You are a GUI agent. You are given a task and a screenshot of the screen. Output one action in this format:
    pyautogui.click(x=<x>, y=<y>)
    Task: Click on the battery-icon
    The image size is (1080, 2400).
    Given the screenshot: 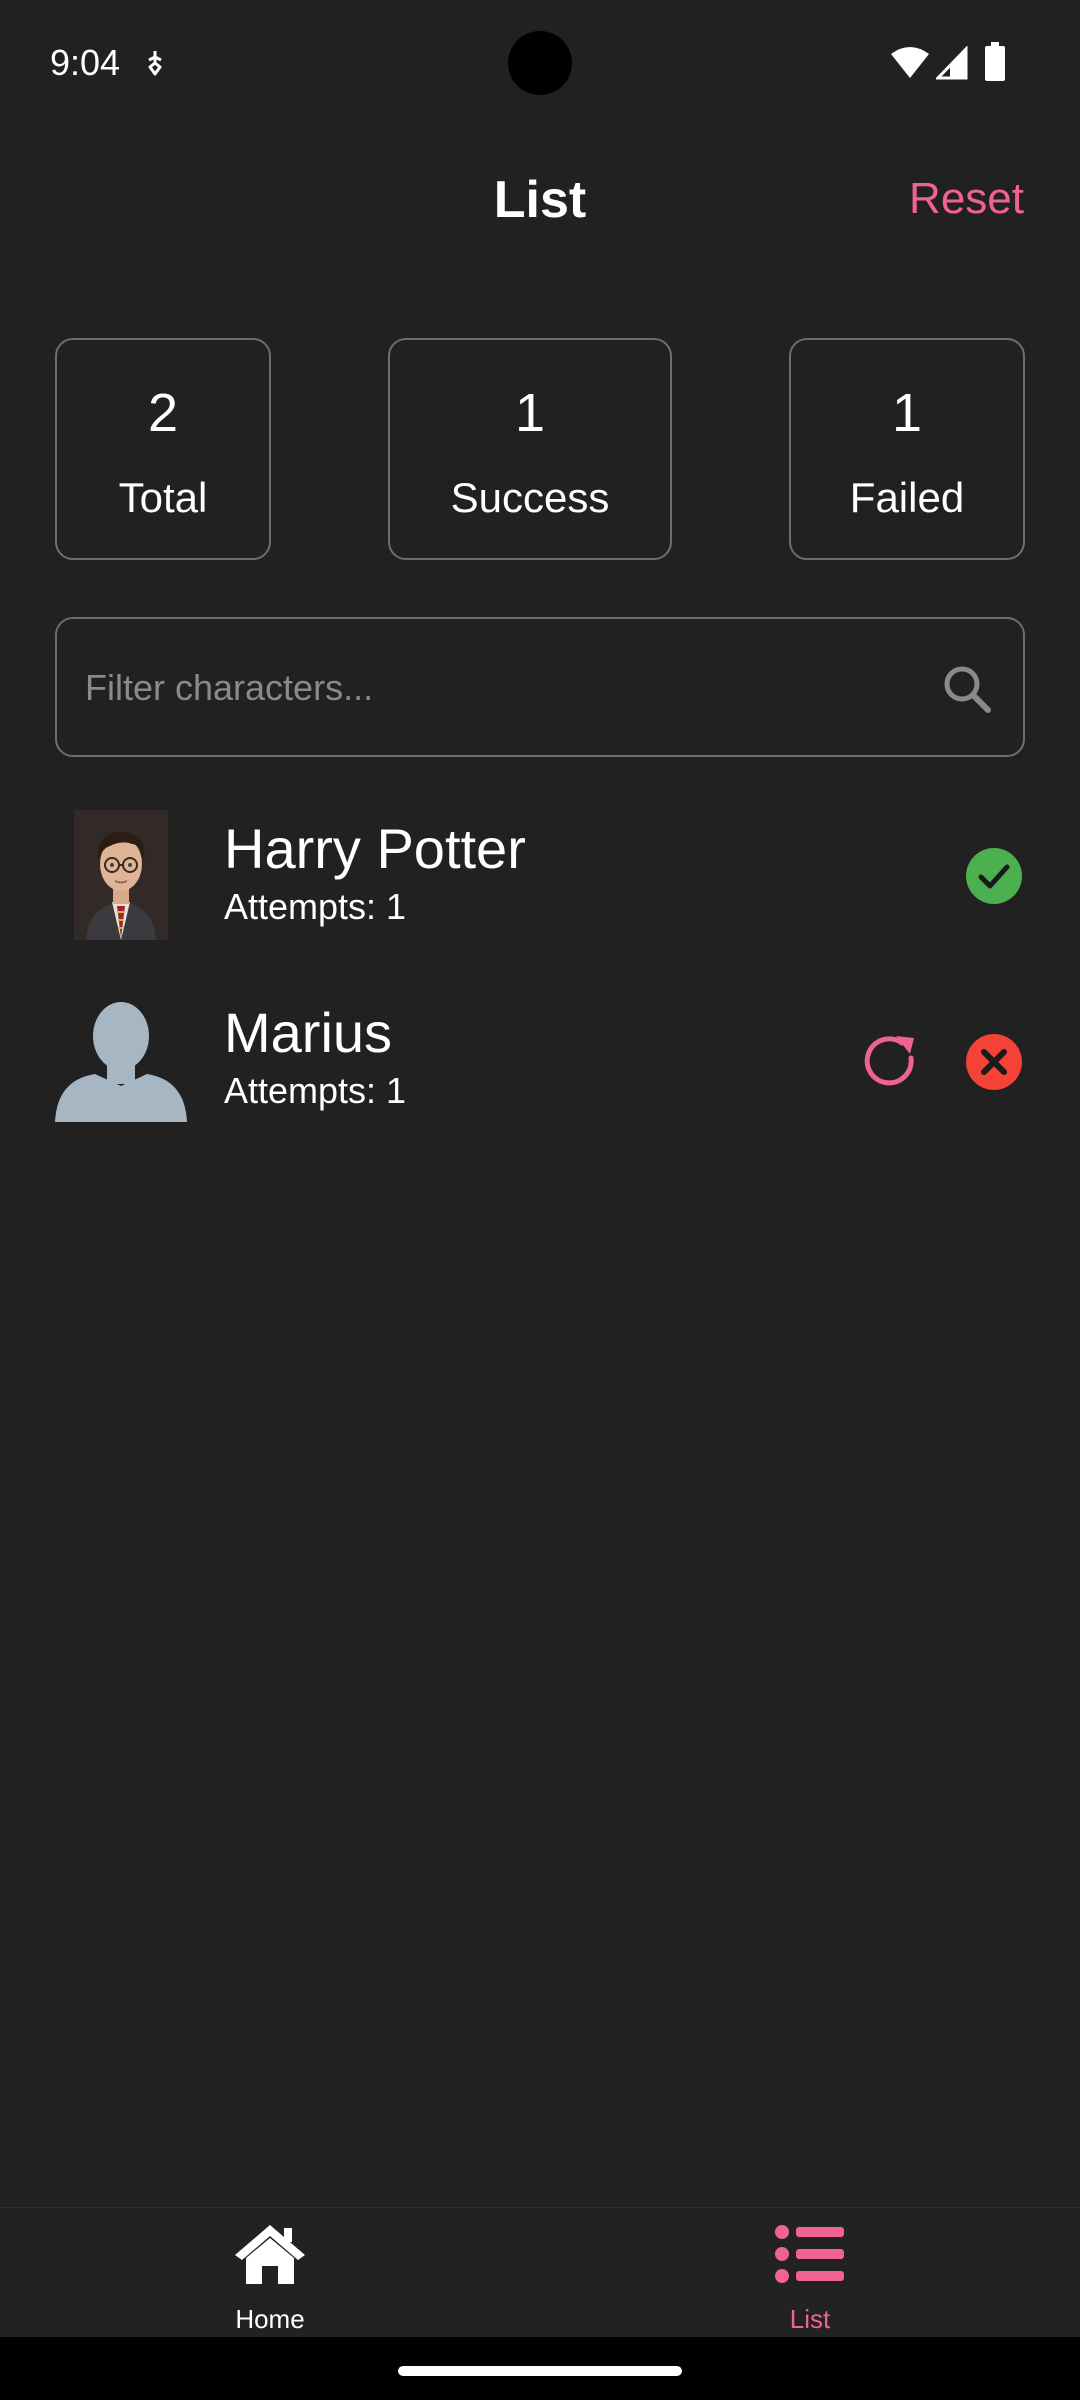 What is the action you would take?
    pyautogui.click(x=995, y=61)
    